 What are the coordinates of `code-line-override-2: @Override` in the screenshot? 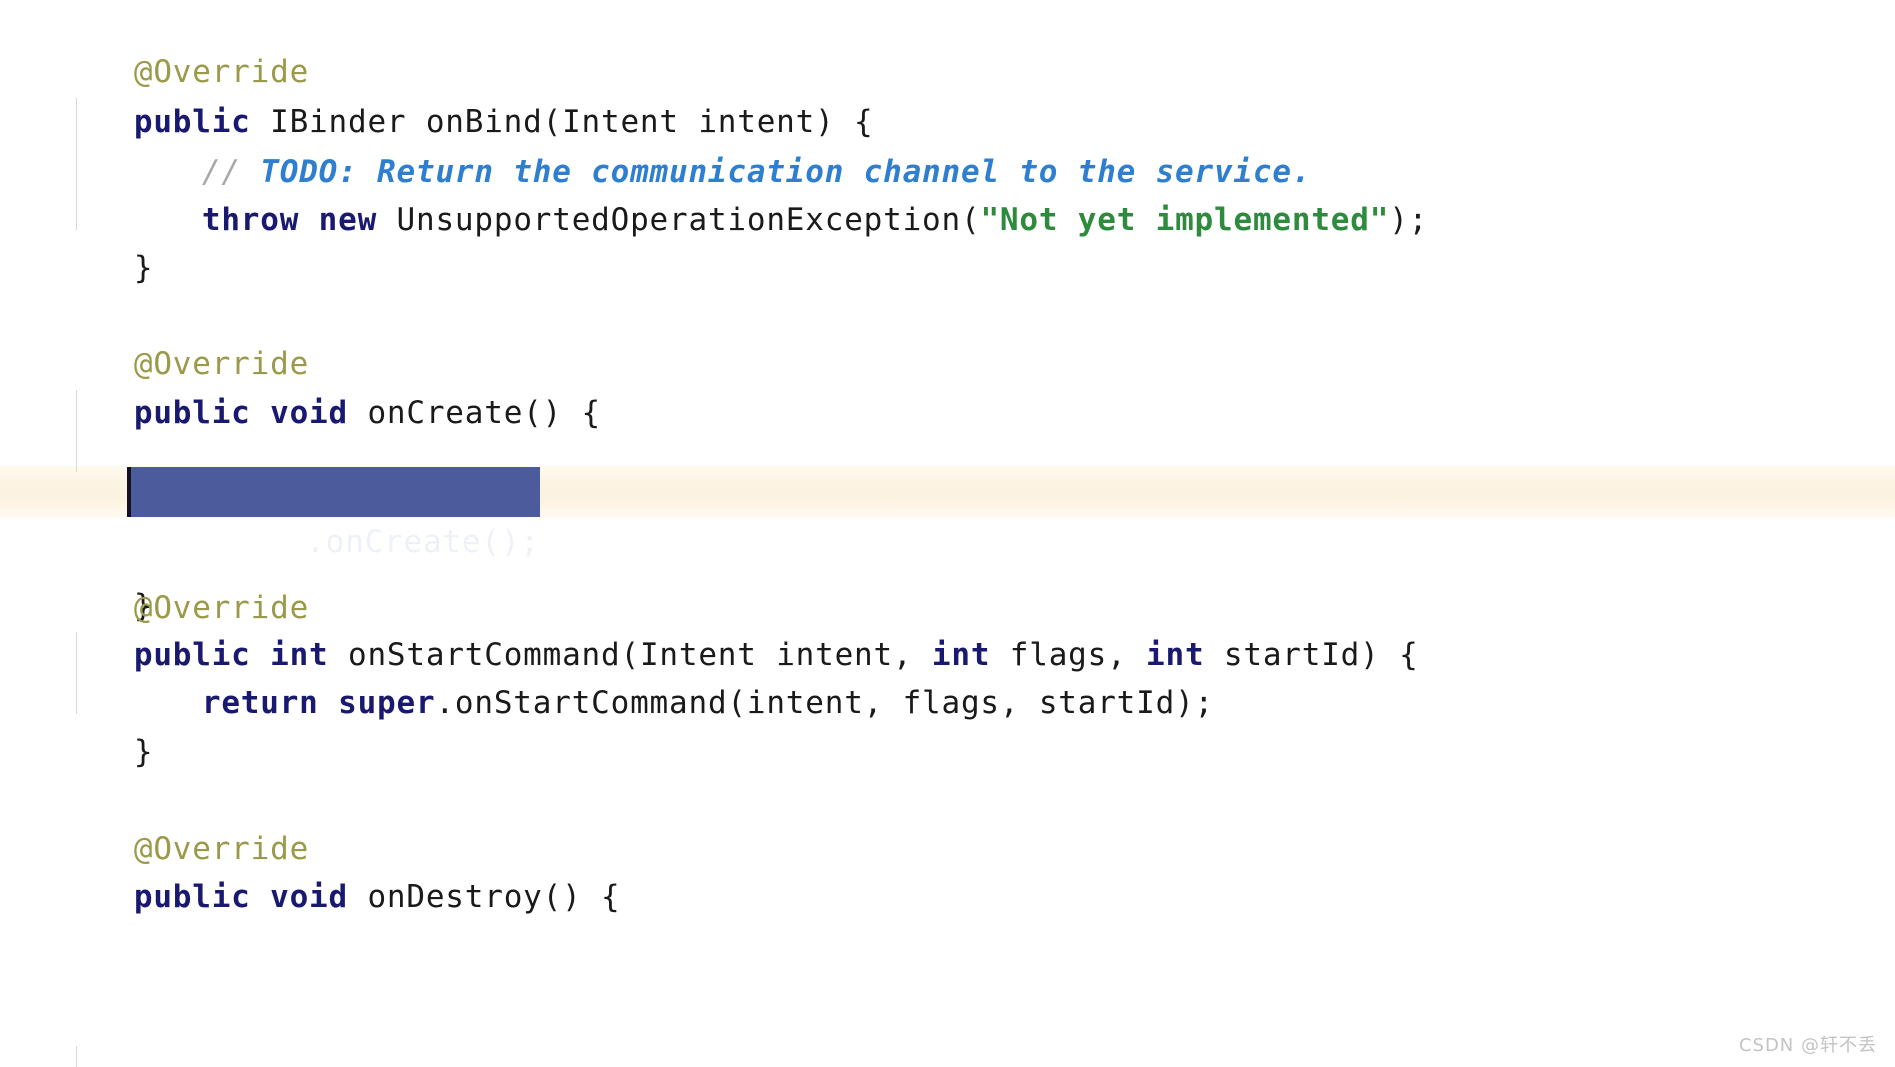 It's located at (947, 337).